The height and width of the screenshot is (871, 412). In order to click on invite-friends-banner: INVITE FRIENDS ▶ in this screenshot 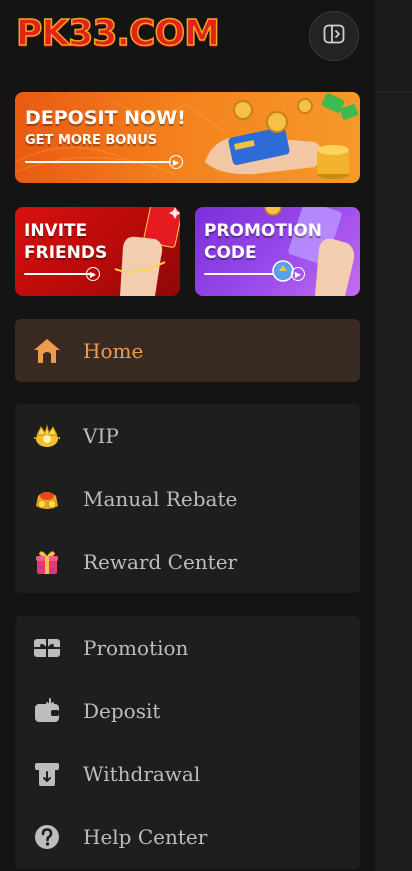, I will do `click(97, 251)`.